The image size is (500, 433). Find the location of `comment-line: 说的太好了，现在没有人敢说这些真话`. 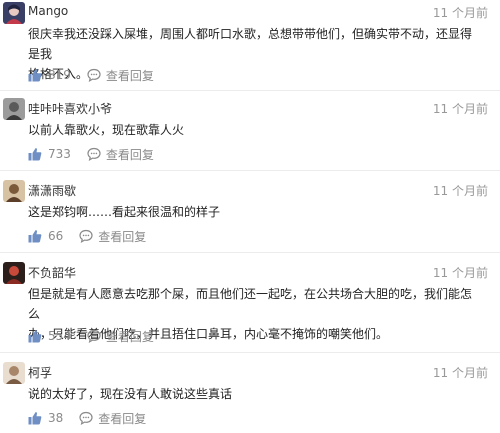

comment-line: 说的太好了，现在没有人敢说这些真话 is located at coordinates (130, 394).